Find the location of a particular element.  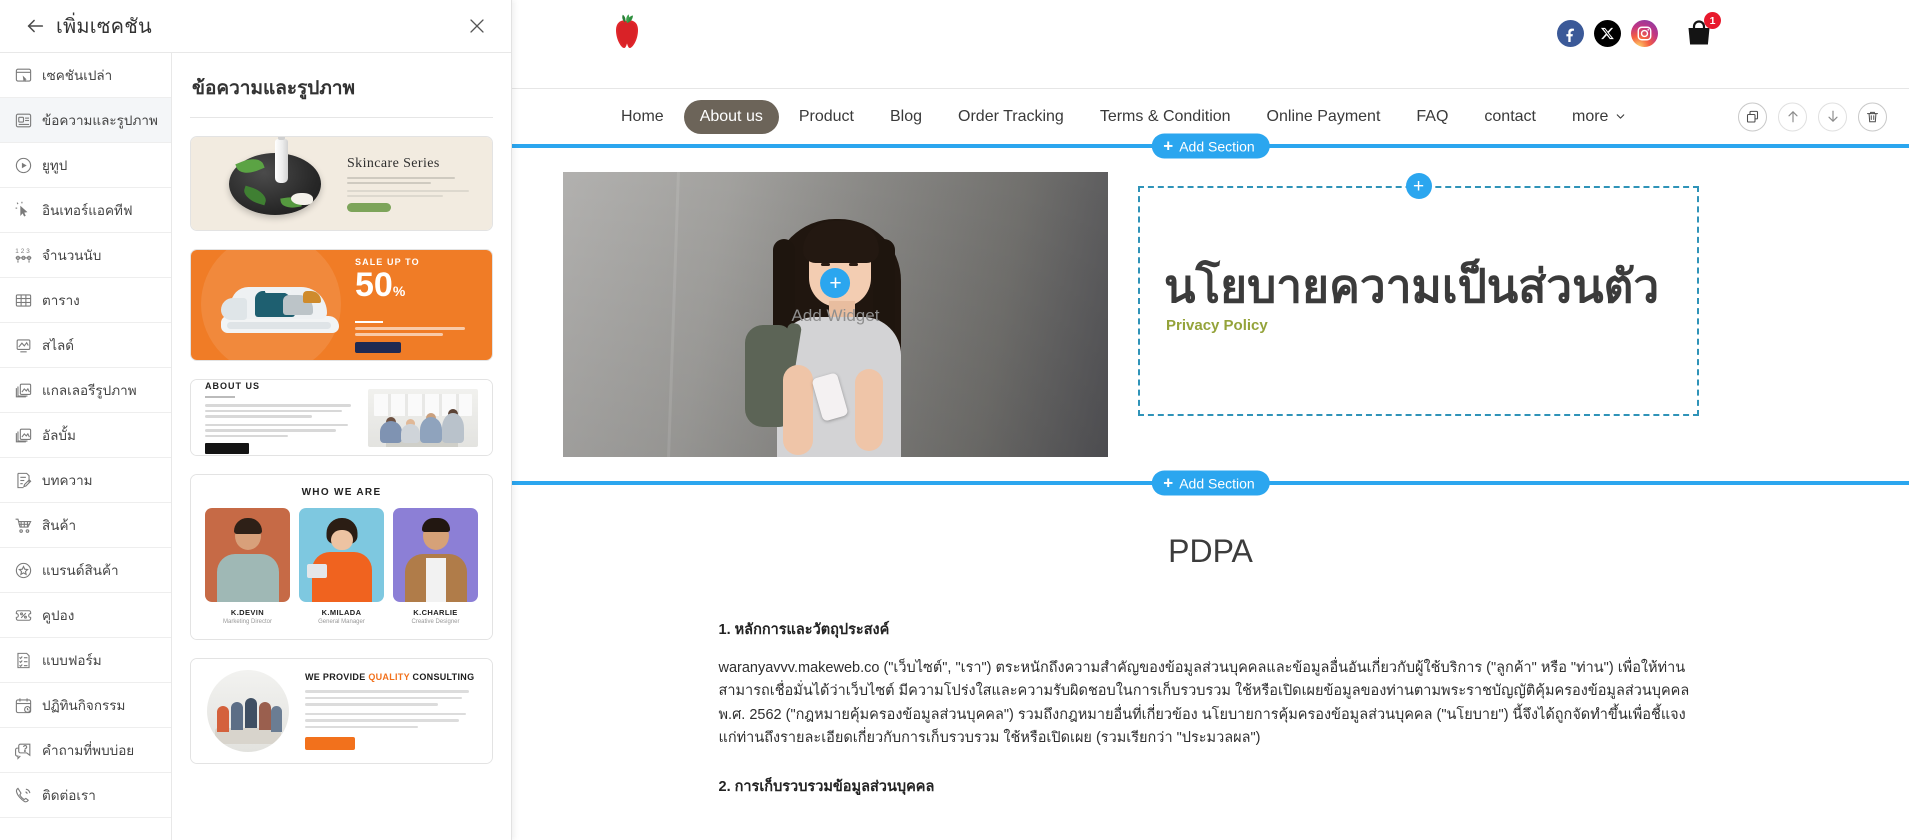

add-widget-label: Add Widget is located at coordinates (835, 316).